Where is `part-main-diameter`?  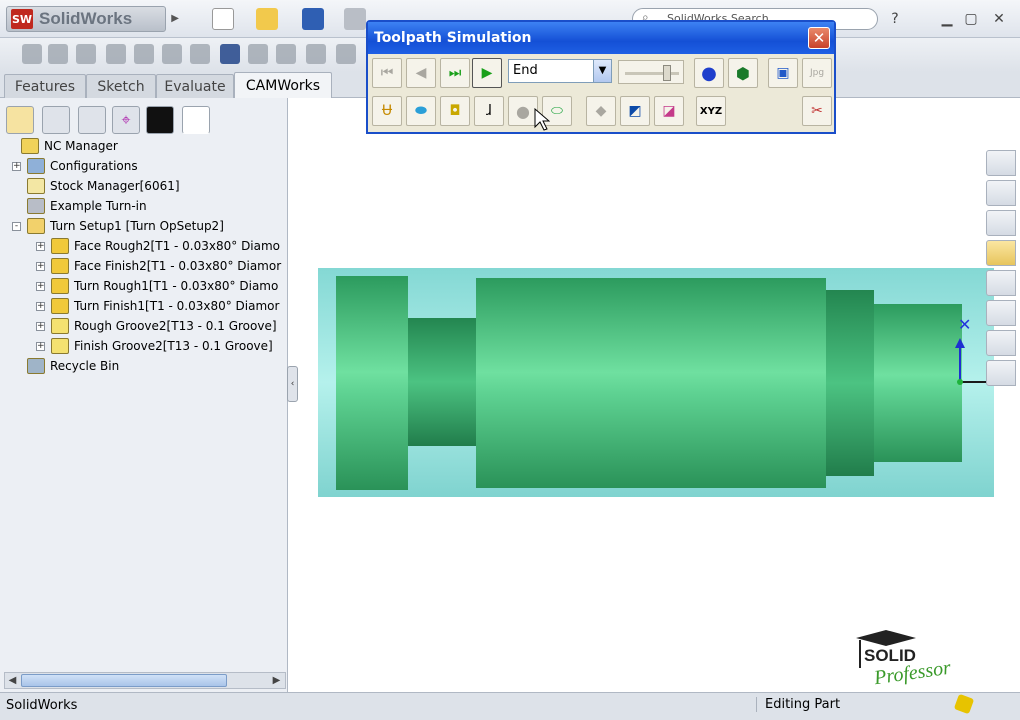
part-main-diameter is located at coordinates (651, 383).